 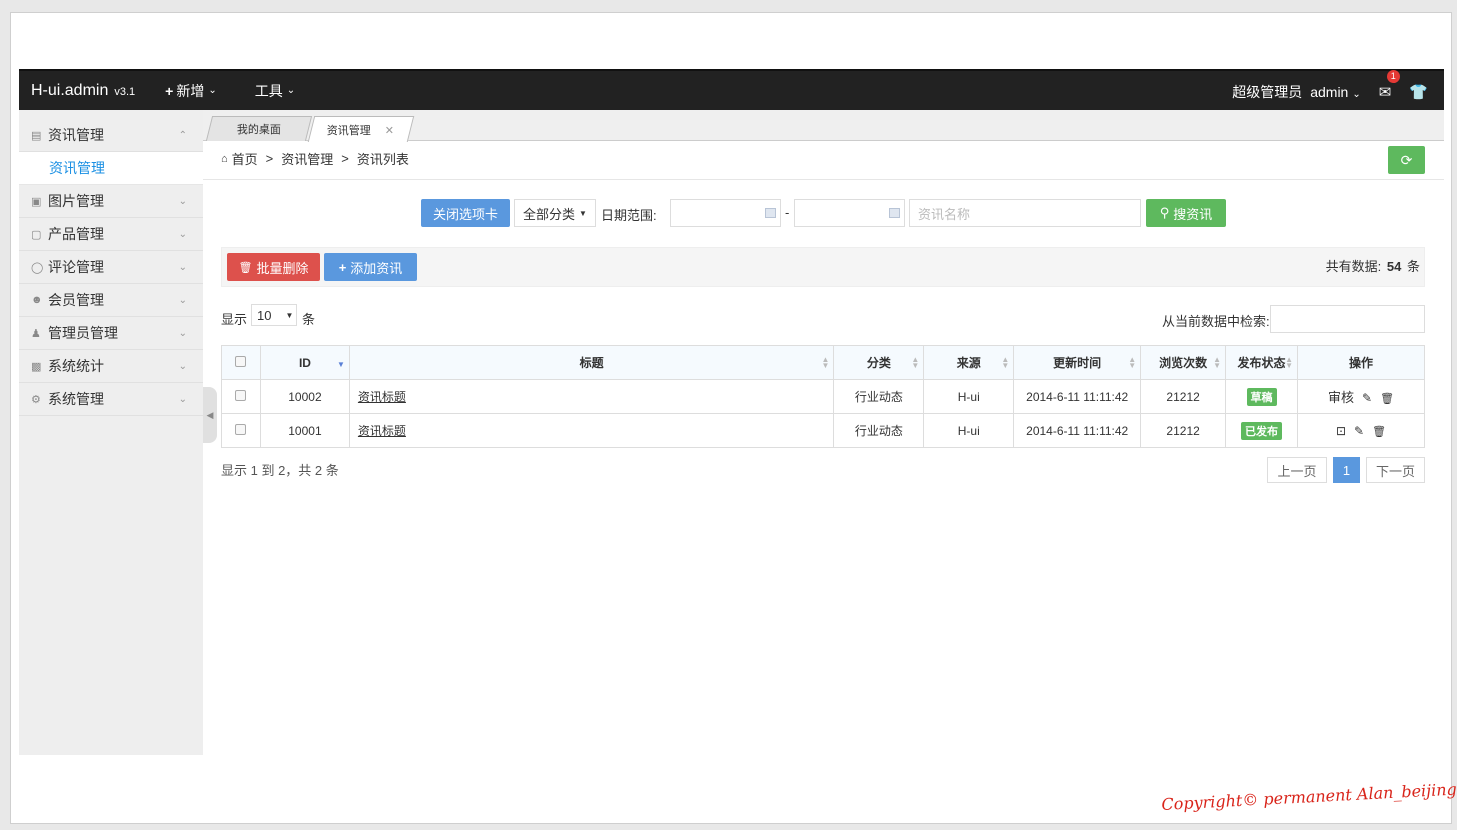 I want to click on add-news-button: + 添加资讯, so click(x=370, y=267).